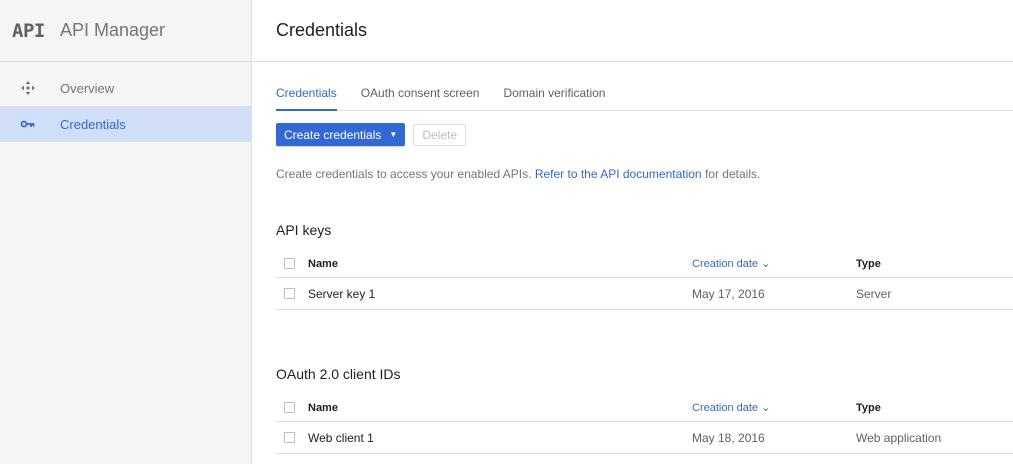 This screenshot has width=1013, height=464. What do you see at coordinates (500, 438) in the screenshot?
I see `row-name: Web client 1` at bounding box center [500, 438].